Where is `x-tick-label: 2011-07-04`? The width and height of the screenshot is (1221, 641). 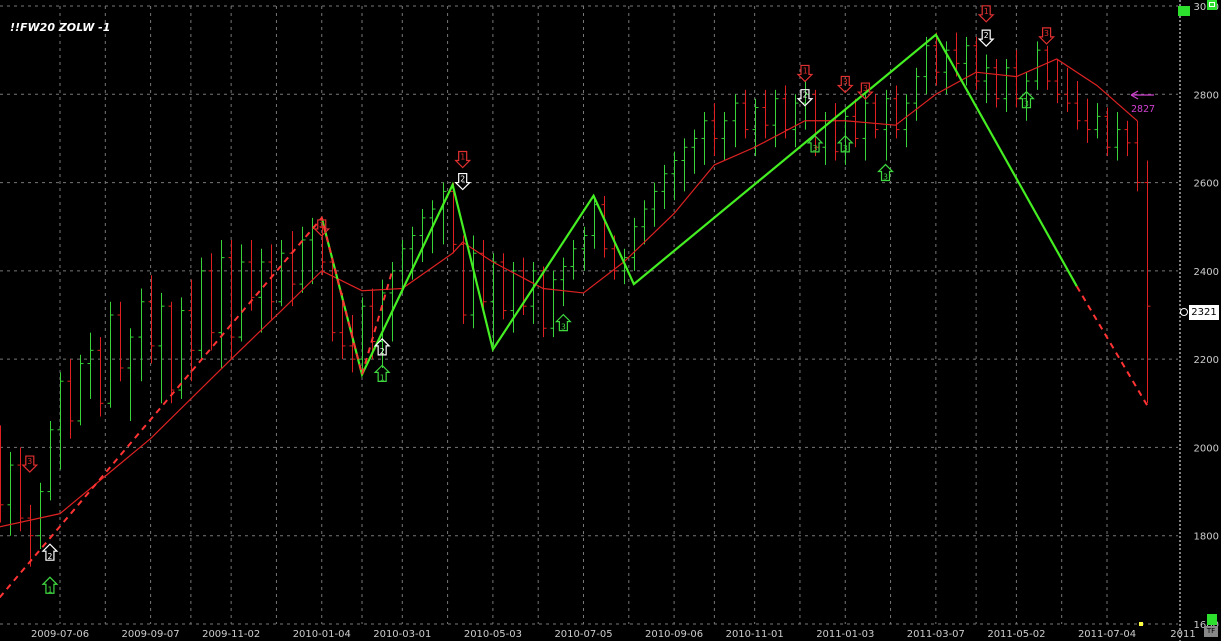
x-tick-label: 2011-07-04 is located at coordinates (1107, 634).